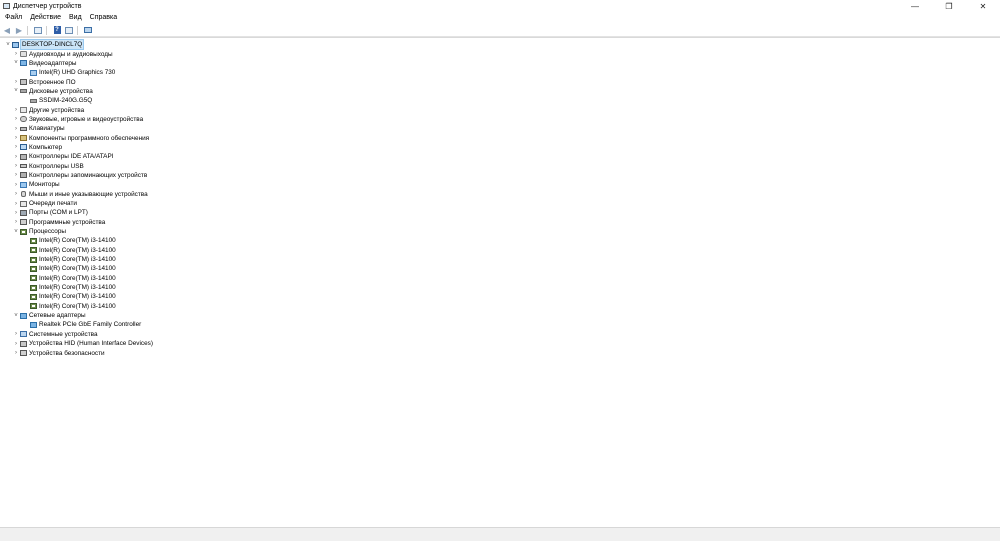 This screenshot has width=1000, height=541. I want to click on tree-node-label: Очереди печати, so click(53, 204).